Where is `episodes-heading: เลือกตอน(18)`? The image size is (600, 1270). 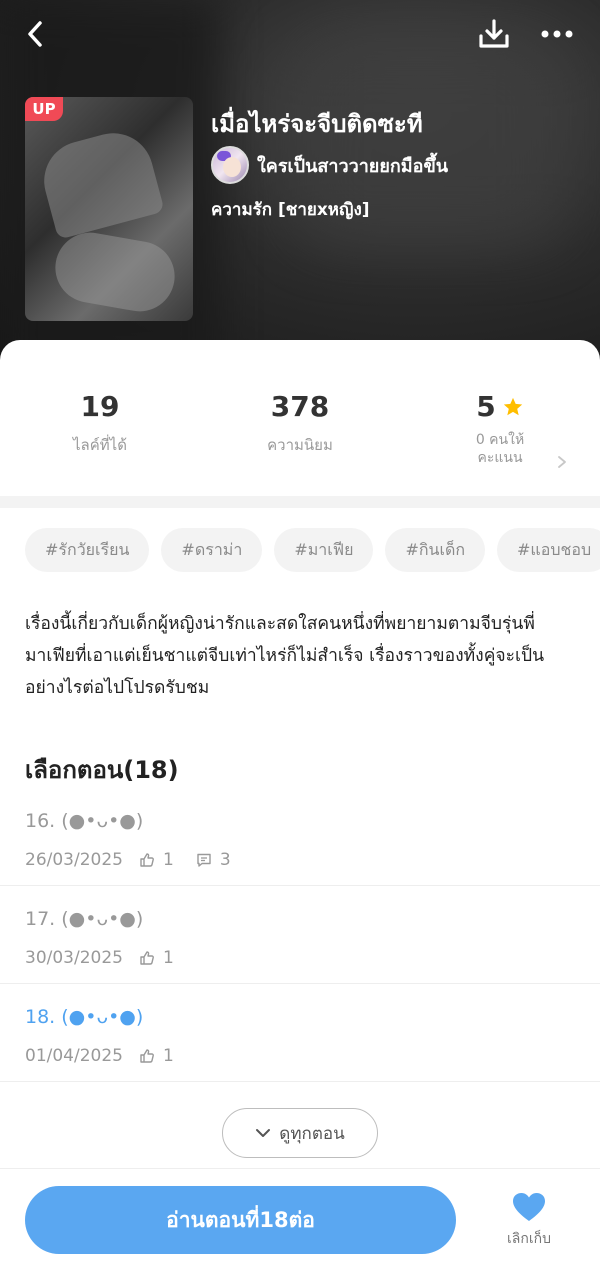
episodes-heading: เลือกตอน(18) is located at coordinates (102, 770).